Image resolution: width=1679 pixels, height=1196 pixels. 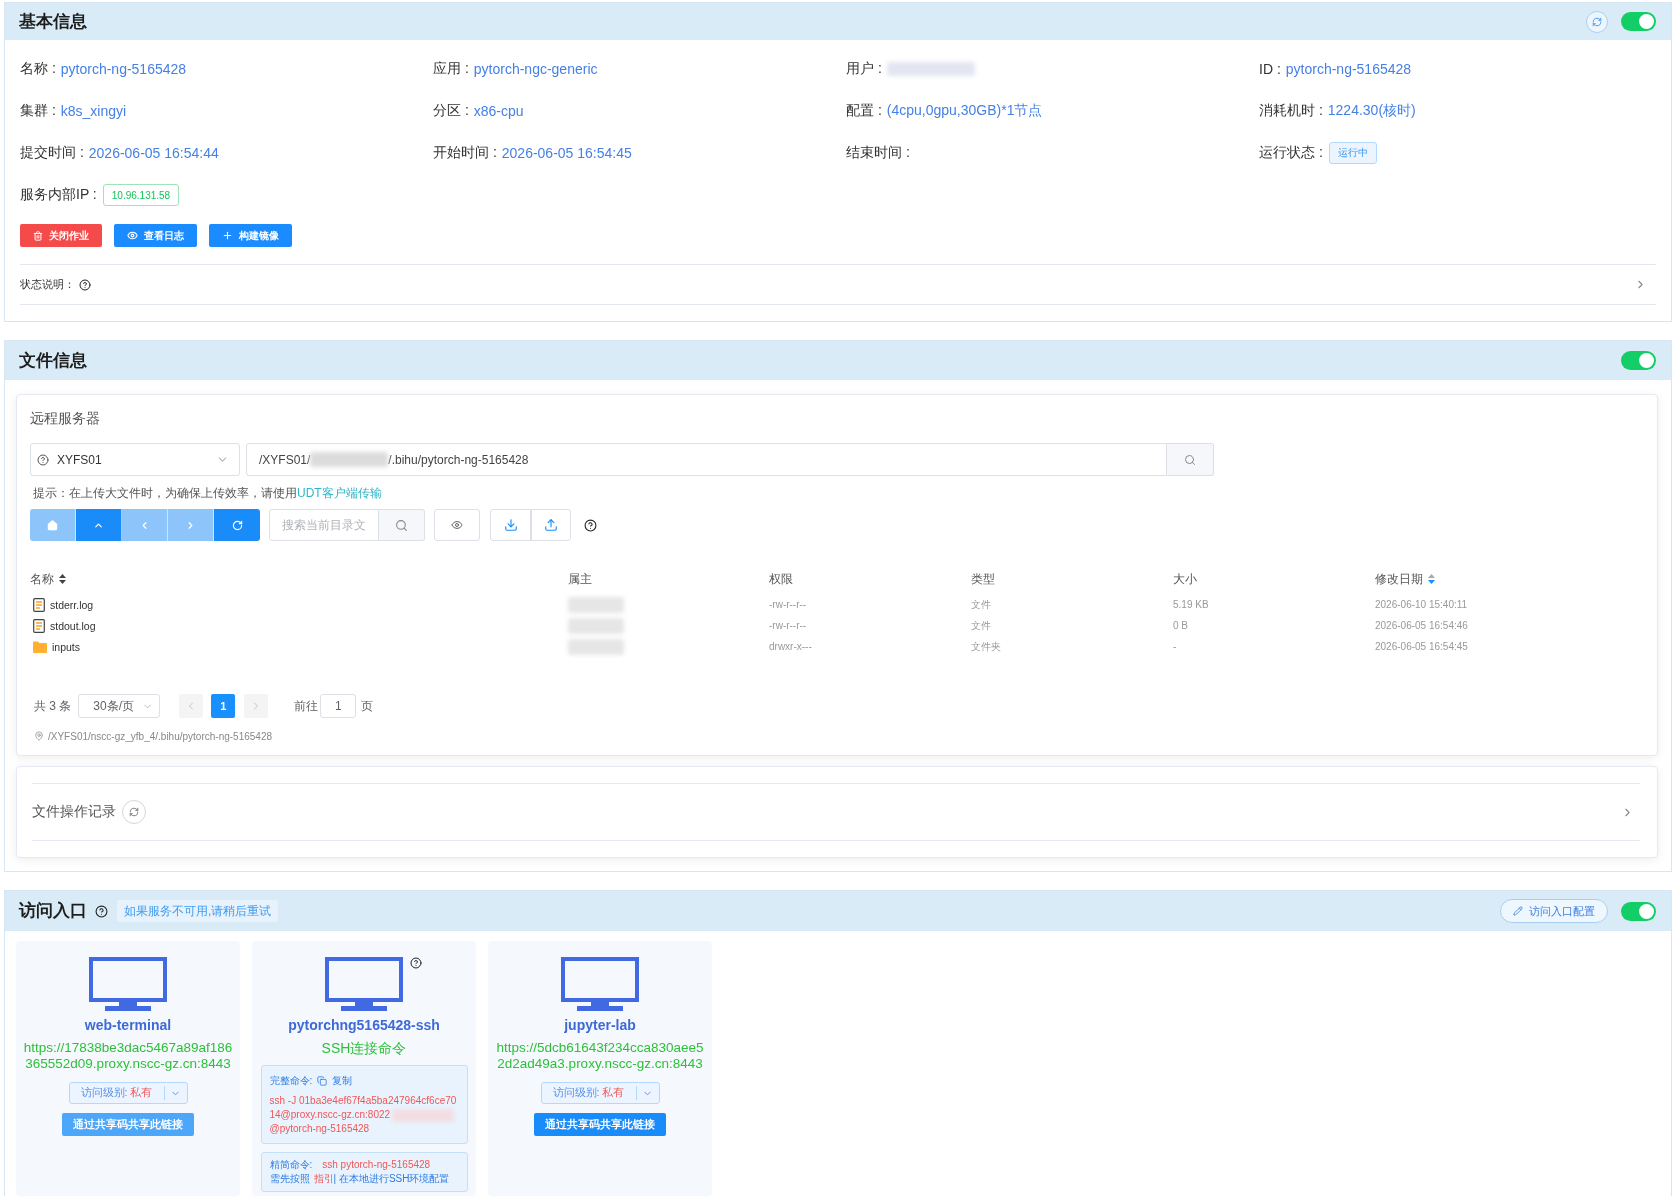 What do you see at coordinates (600, 1025) in the screenshot?
I see `entry-name: jupyter-lab` at bounding box center [600, 1025].